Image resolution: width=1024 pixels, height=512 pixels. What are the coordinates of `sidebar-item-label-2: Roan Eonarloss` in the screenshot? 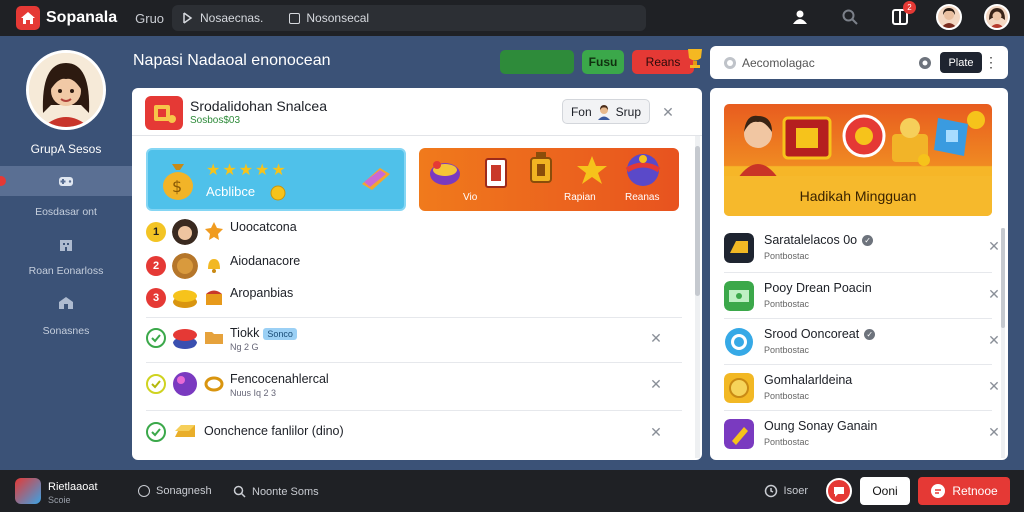 It's located at (66, 271).